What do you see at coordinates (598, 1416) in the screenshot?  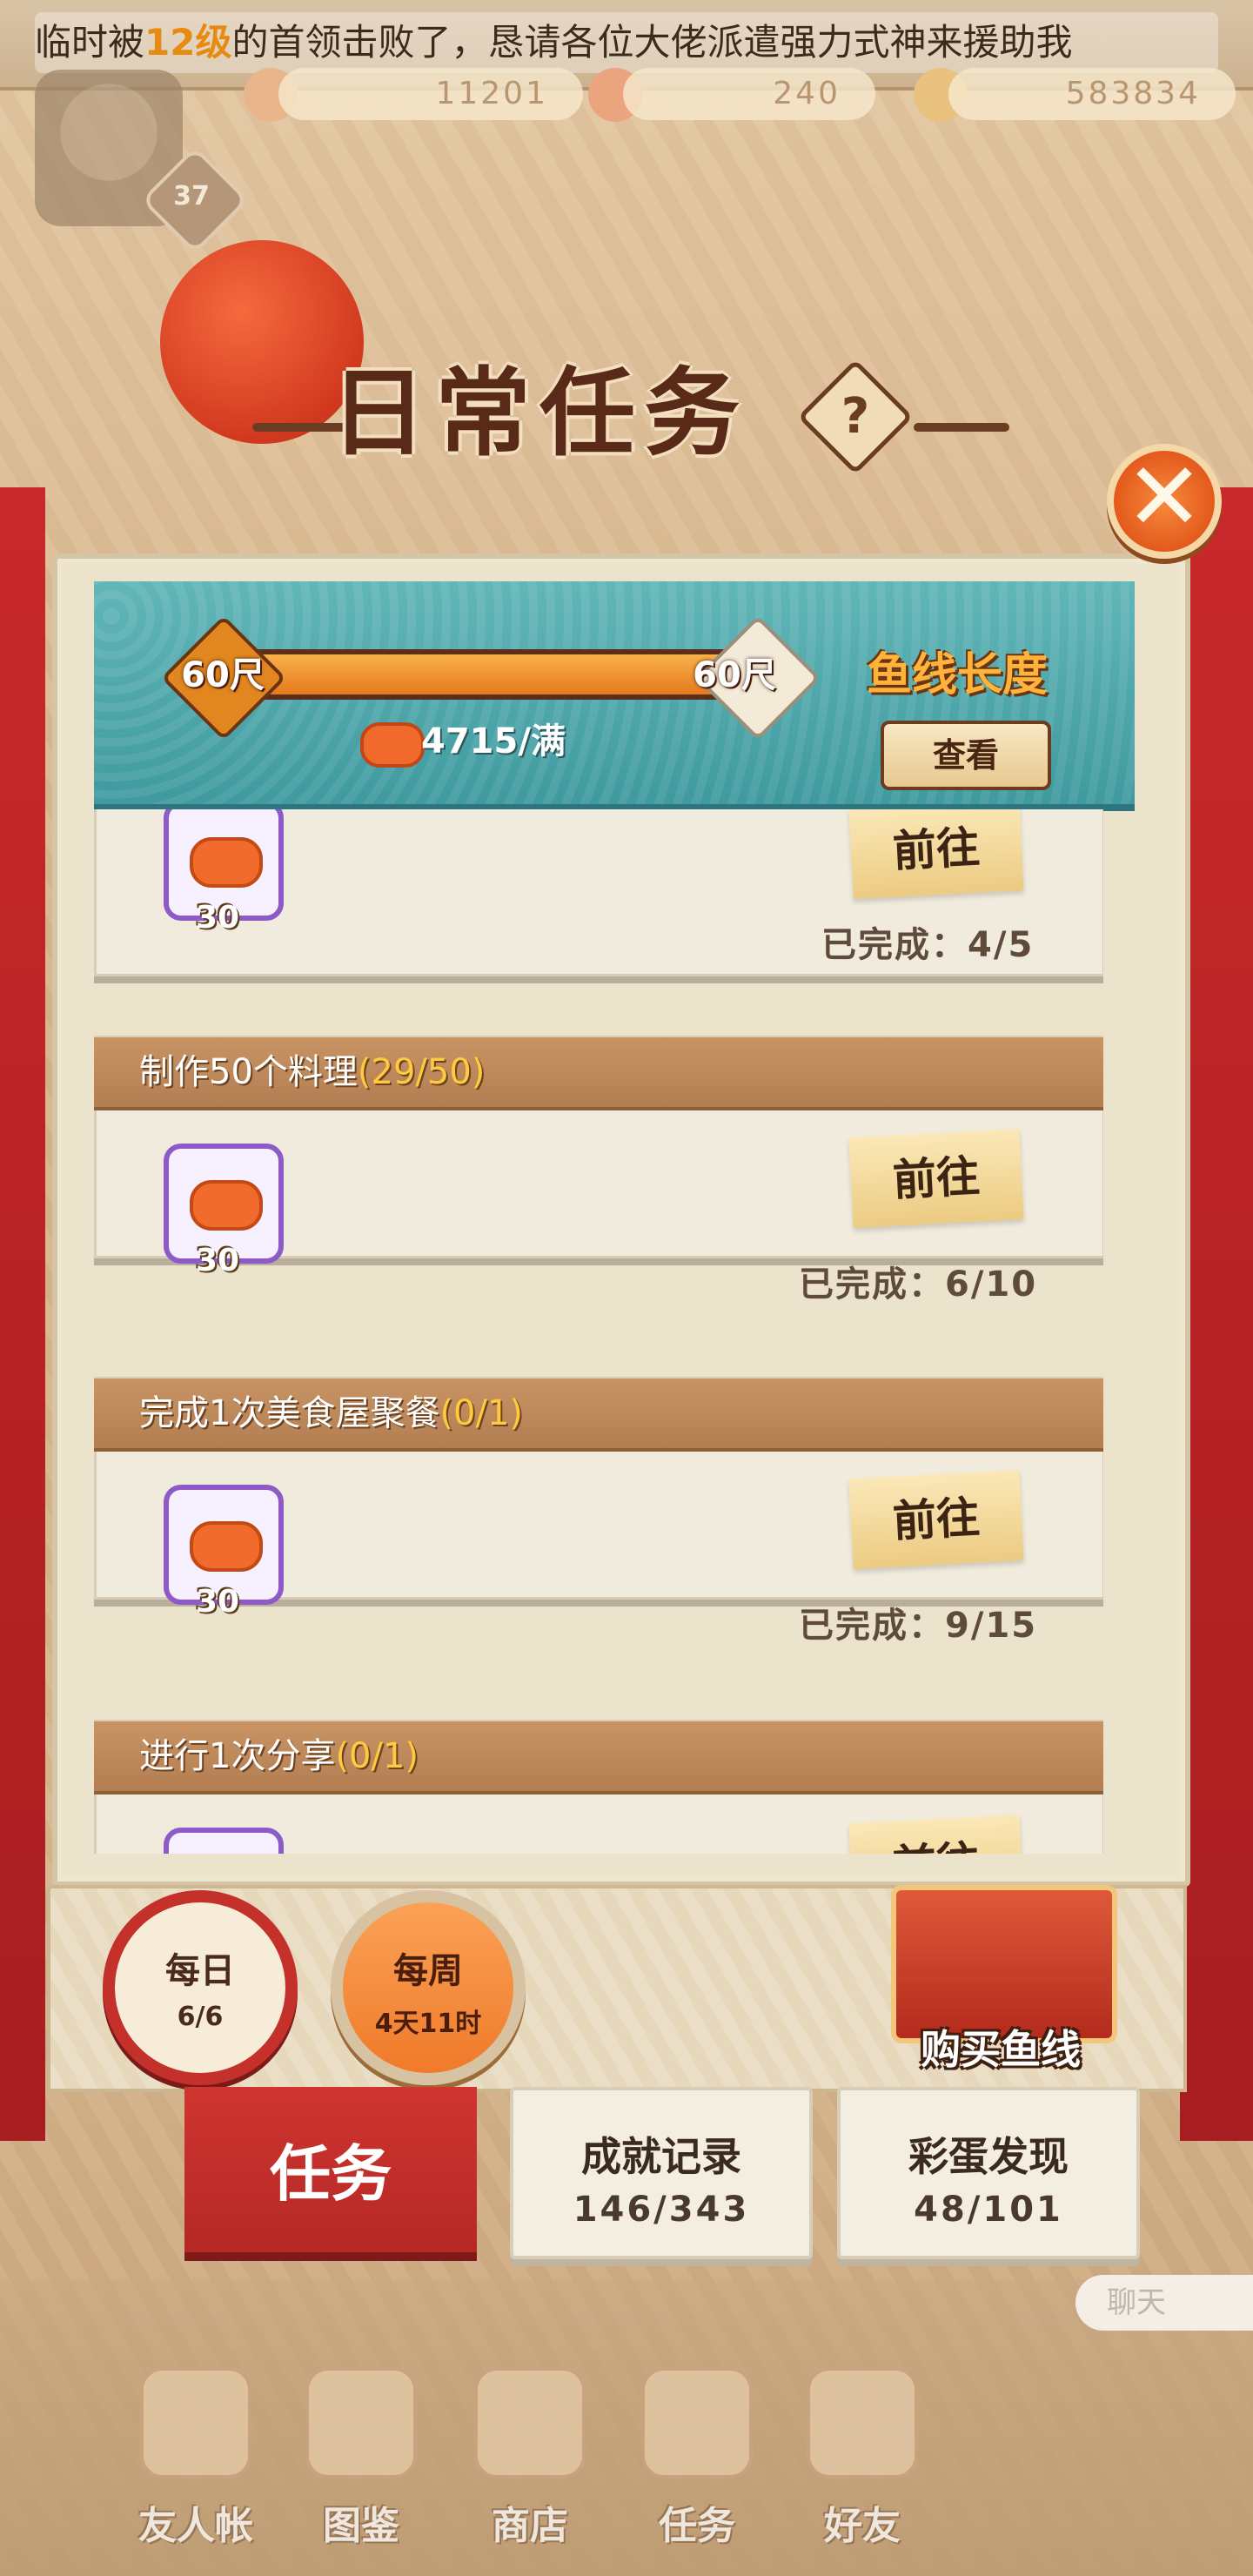 I see `task-header: 完成1次美食屋聚餐(0/1)` at bounding box center [598, 1416].